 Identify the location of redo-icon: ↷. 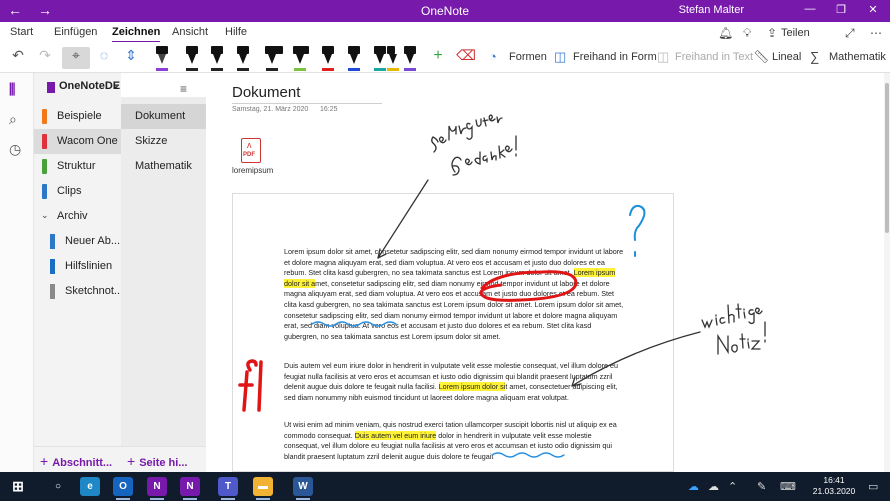
(45, 58).